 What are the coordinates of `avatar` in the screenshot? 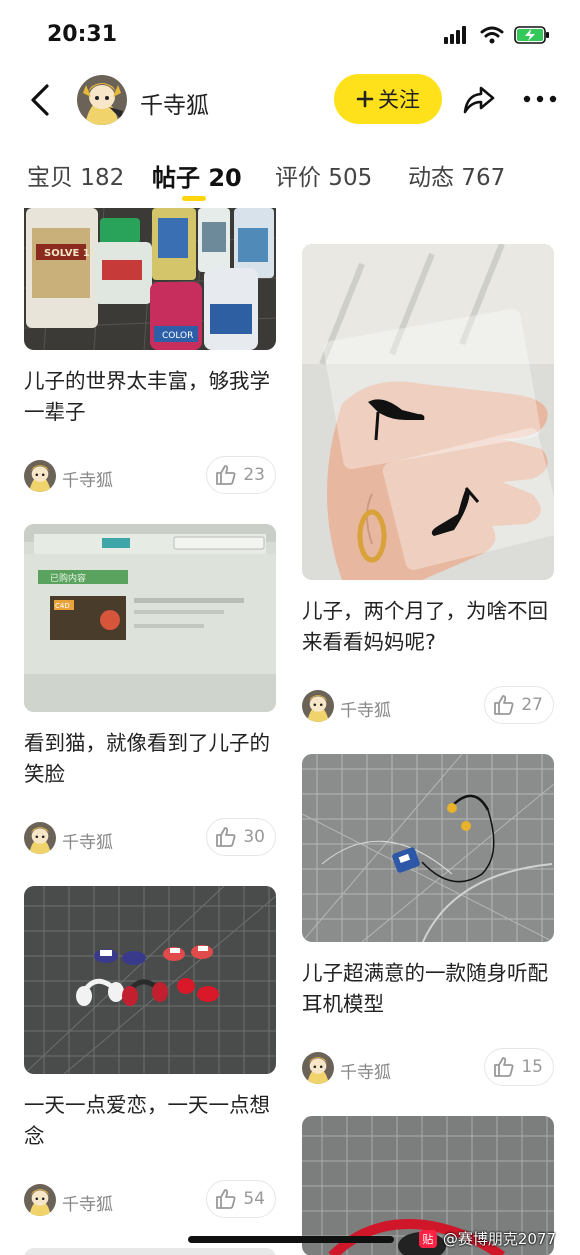 It's located at (102, 100).